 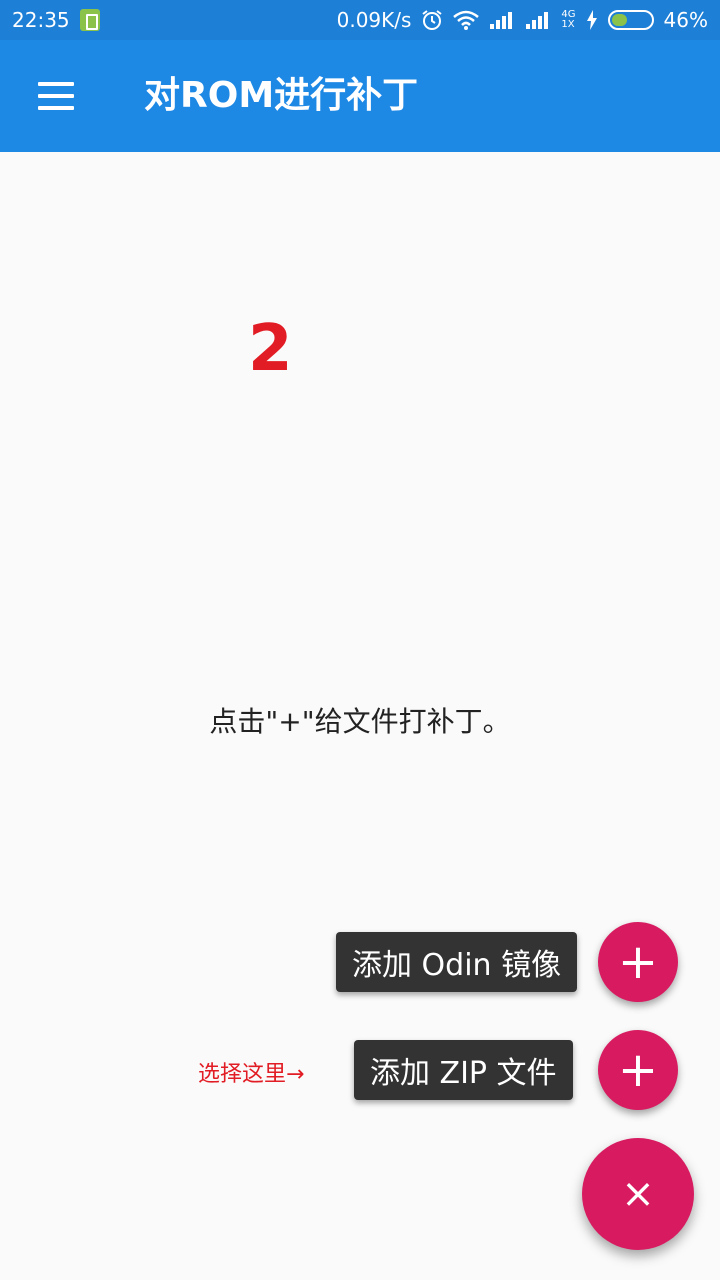 What do you see at coordinates (270, 349) in the screenshot?
I see `step-number-annotation: 2` at bounding box center [270, 349].